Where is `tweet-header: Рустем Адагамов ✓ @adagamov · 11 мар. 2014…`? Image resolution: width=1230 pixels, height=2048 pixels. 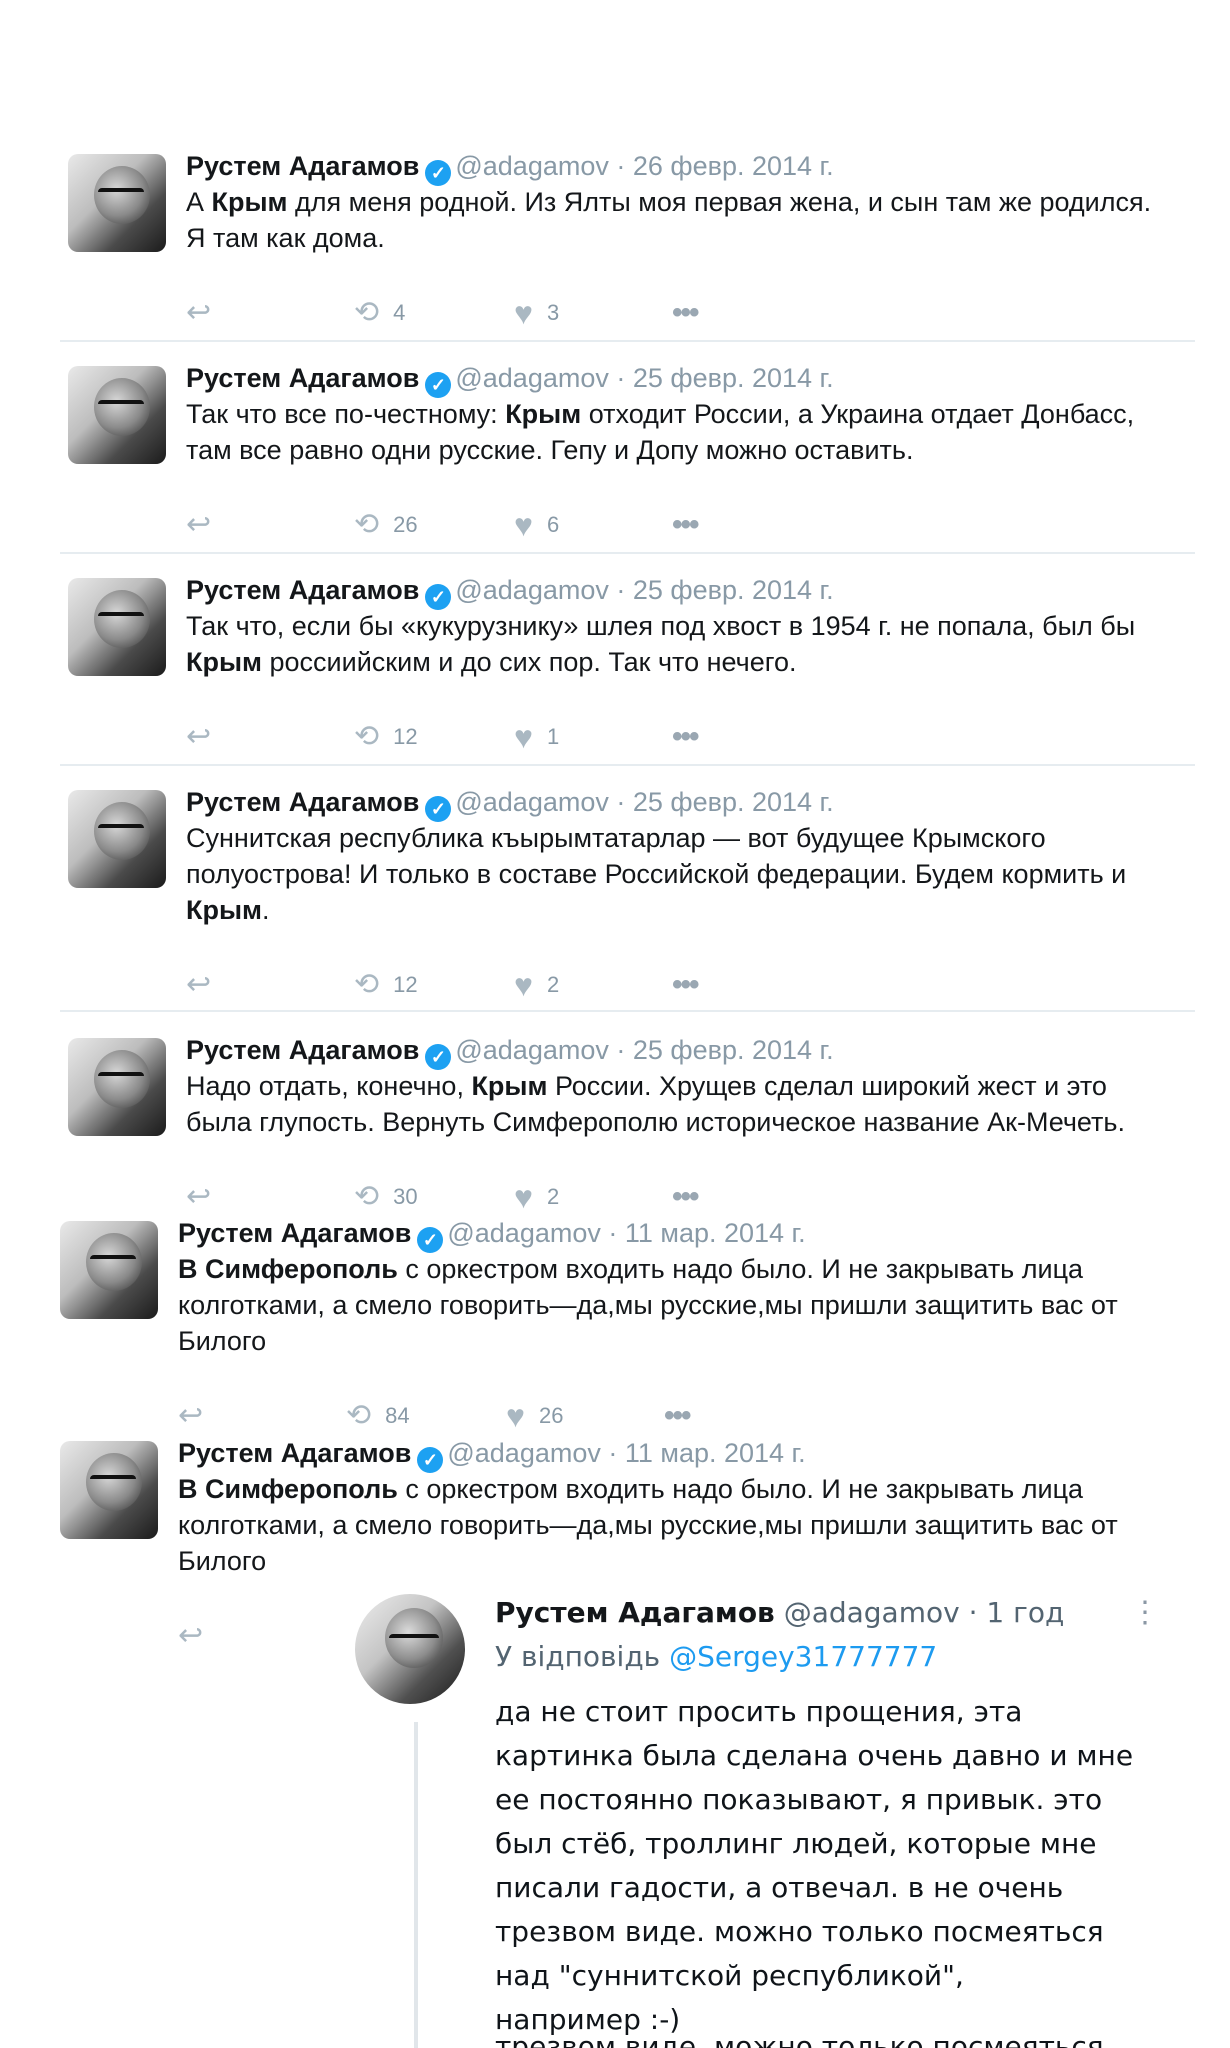 tweet-header: Рустем Адагамов ✓ @adagamov · 11 мар. 2014… is located at coordinates (492, 1235).